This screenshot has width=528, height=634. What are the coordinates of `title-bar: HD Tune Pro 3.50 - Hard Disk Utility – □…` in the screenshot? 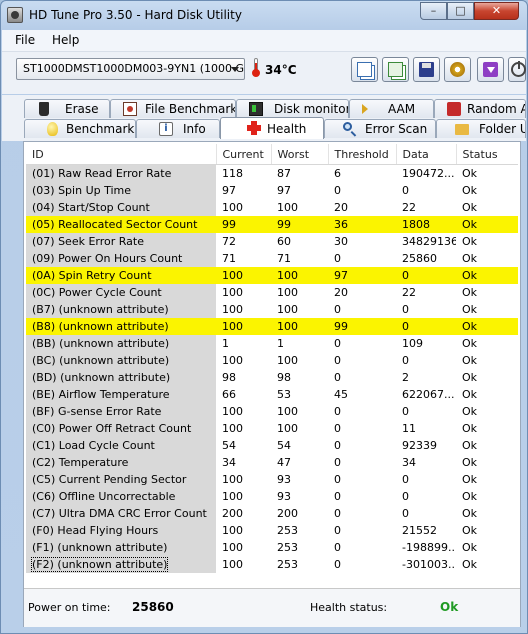 It's located at (264, 15).